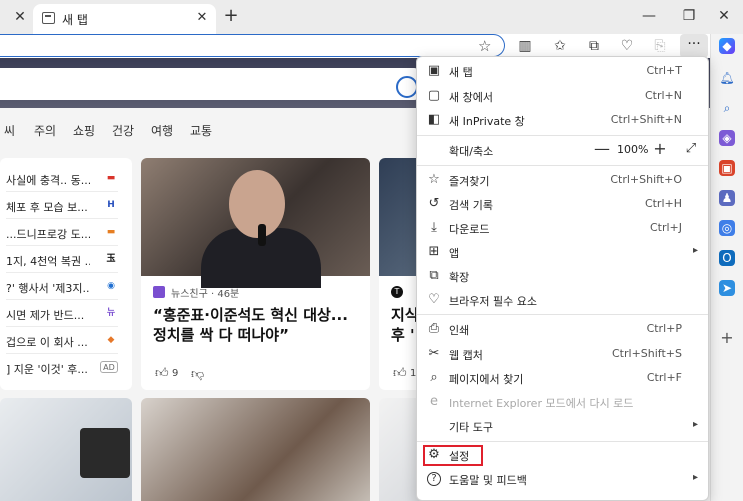 The height and width of the screenshot is (501, 743). Describe the element at coordinates (727, 108) in the screenshot. I see `search-icon: ⌕` at that location.